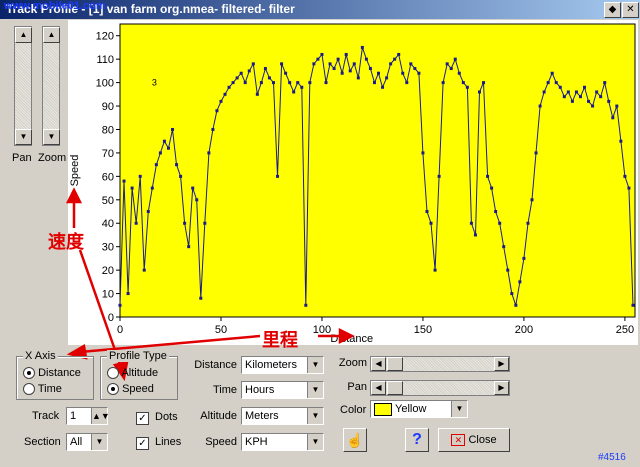 The image size is (640, 467). What do you see at coordinates (282, 442) in the screenshot?
I see `speed-unit-select: KPH ▼` at bounding box center [282, 442].